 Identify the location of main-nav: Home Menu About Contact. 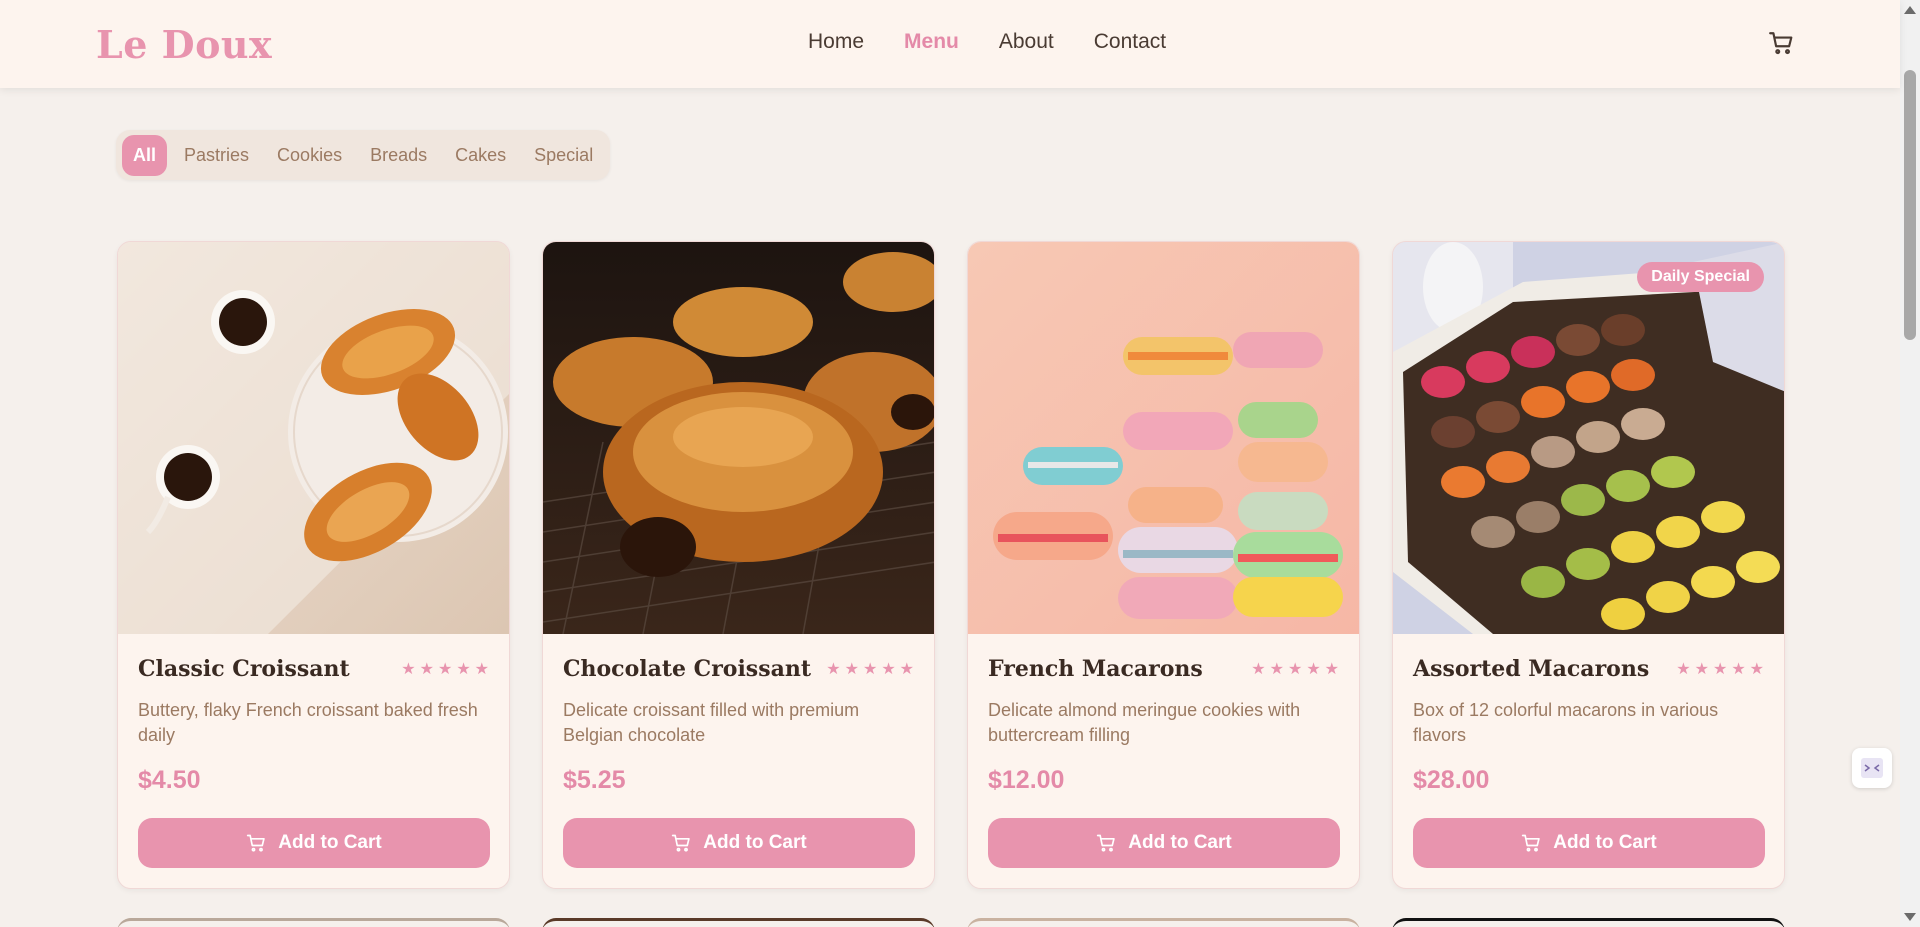
(987, 42).